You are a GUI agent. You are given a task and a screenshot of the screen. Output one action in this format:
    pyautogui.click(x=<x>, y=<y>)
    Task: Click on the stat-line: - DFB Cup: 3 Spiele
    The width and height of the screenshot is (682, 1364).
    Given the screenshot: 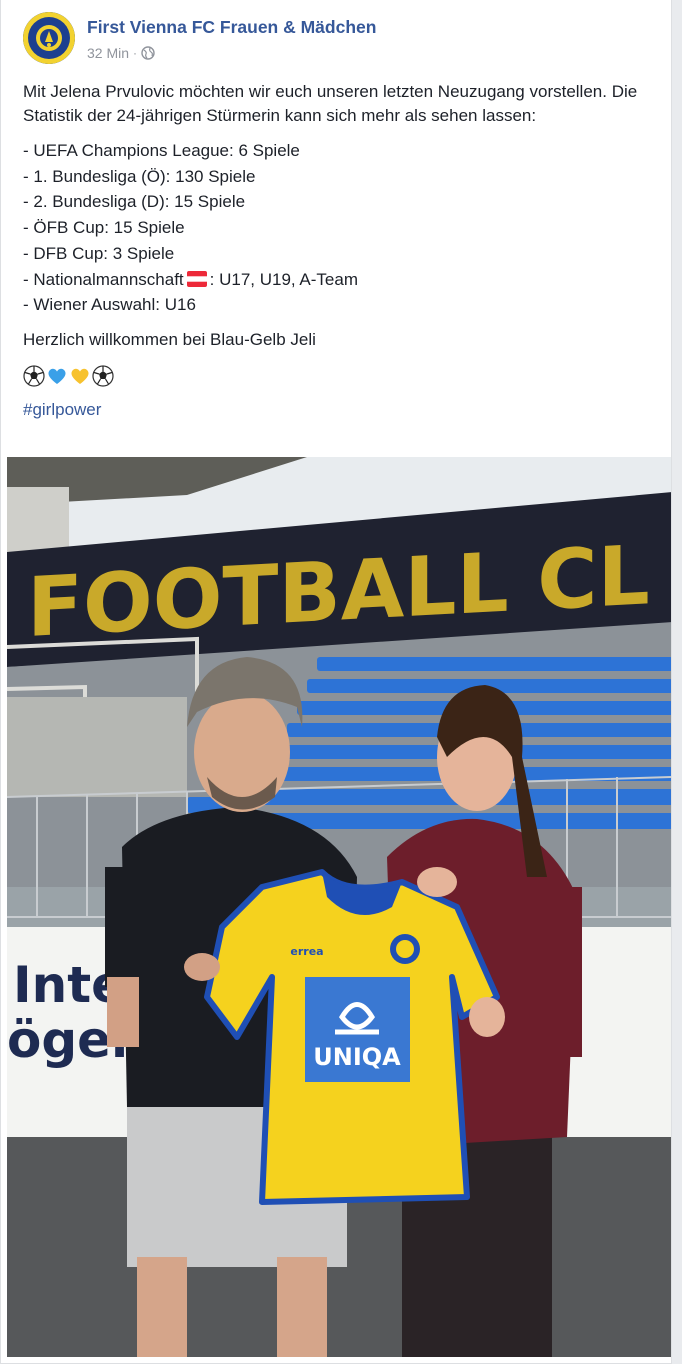 What is the action you would take?
    pyautogui.click(x=99, y=253)
    